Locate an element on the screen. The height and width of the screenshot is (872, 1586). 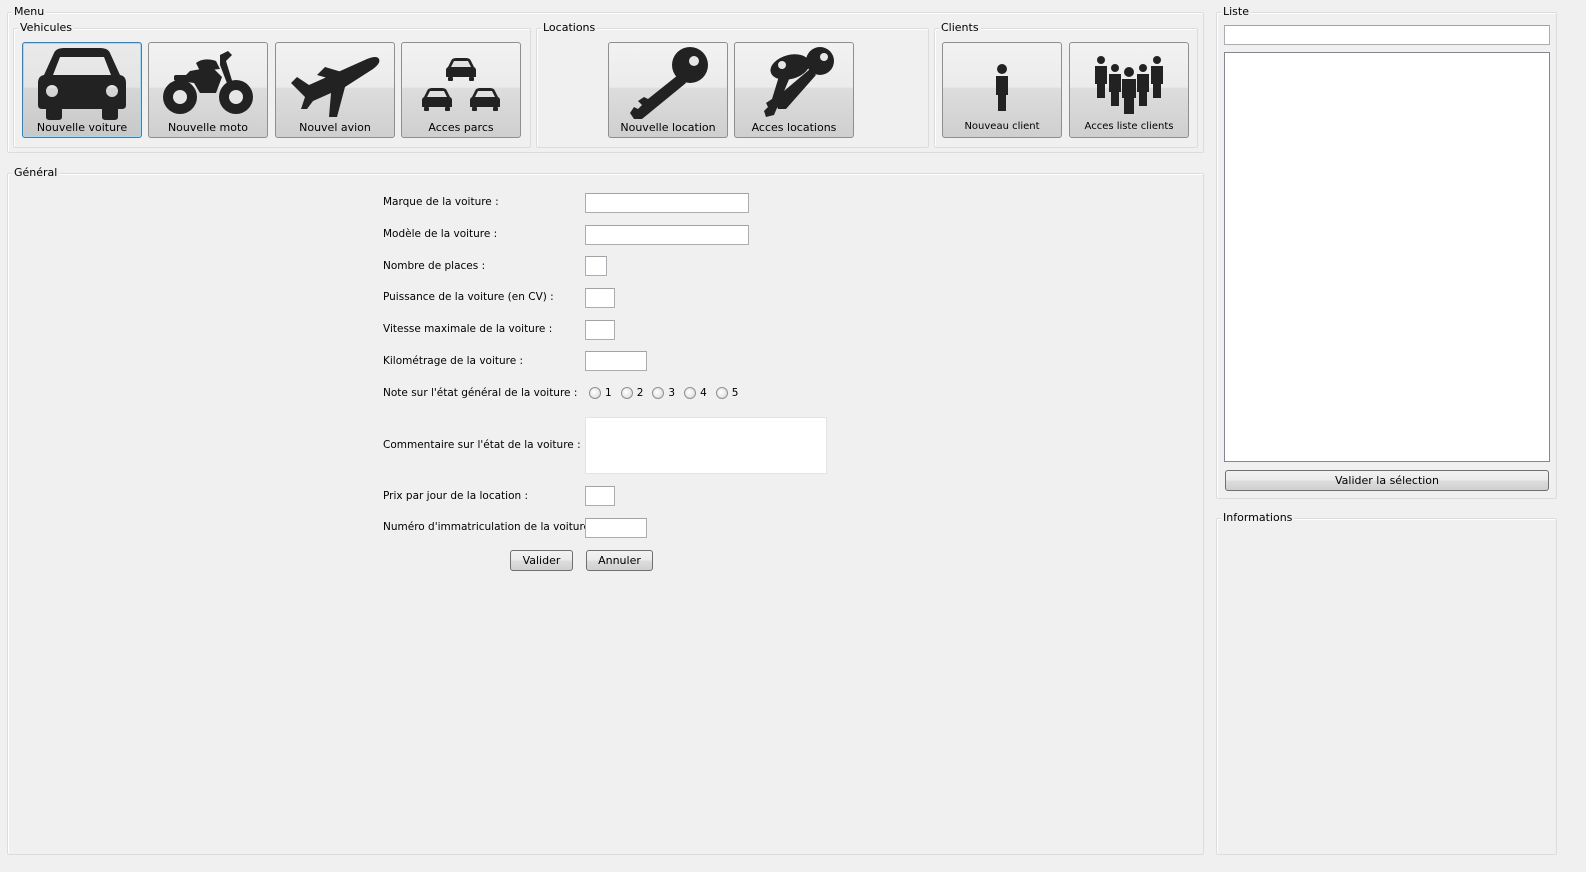
nouvel-avion-button: Nouvel avion is located at coordinates (335, 90).